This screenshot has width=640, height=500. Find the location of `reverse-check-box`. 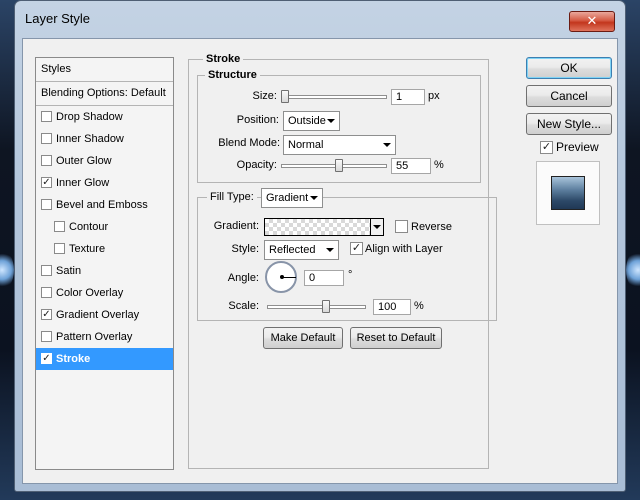

reverse-check-box is located at coordinates (401, 226).